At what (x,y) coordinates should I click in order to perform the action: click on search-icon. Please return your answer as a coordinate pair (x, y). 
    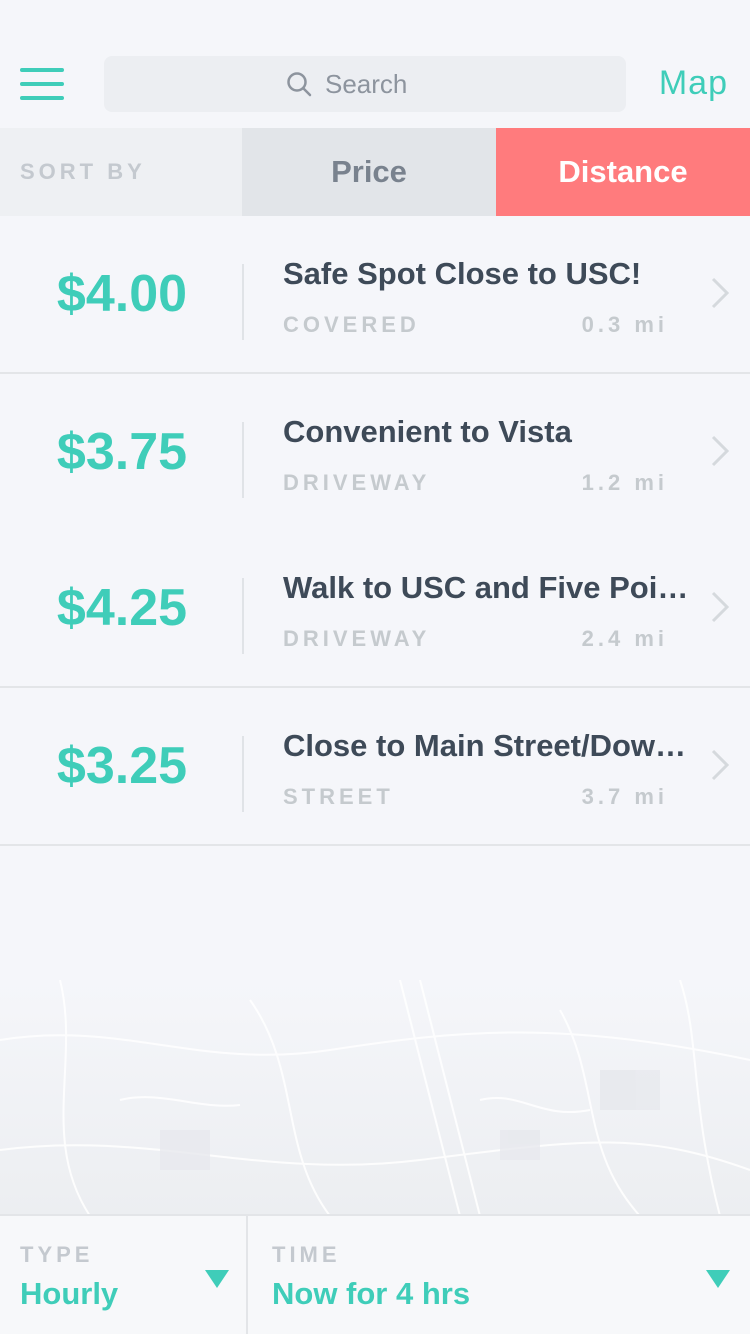
    Looking at the image, I should click on (299, 84).